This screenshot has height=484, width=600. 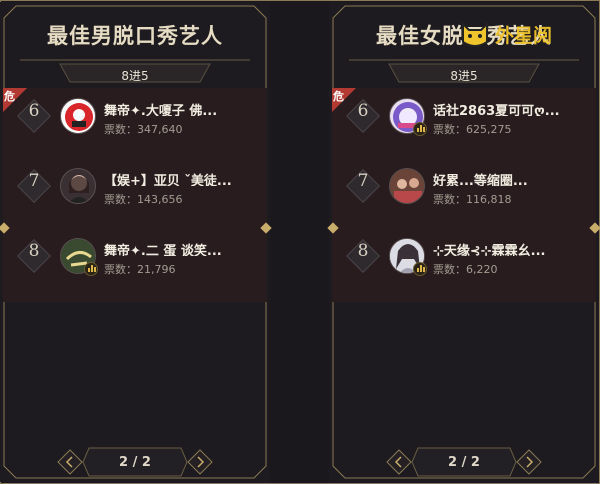 I want to click on panel-title: 最佳男脱口秀艺人, so click(x=135, y=35).